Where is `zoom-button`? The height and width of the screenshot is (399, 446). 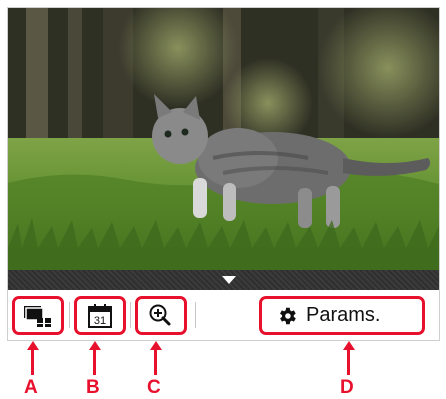
zoom-button is located at coordinates (161, 315).